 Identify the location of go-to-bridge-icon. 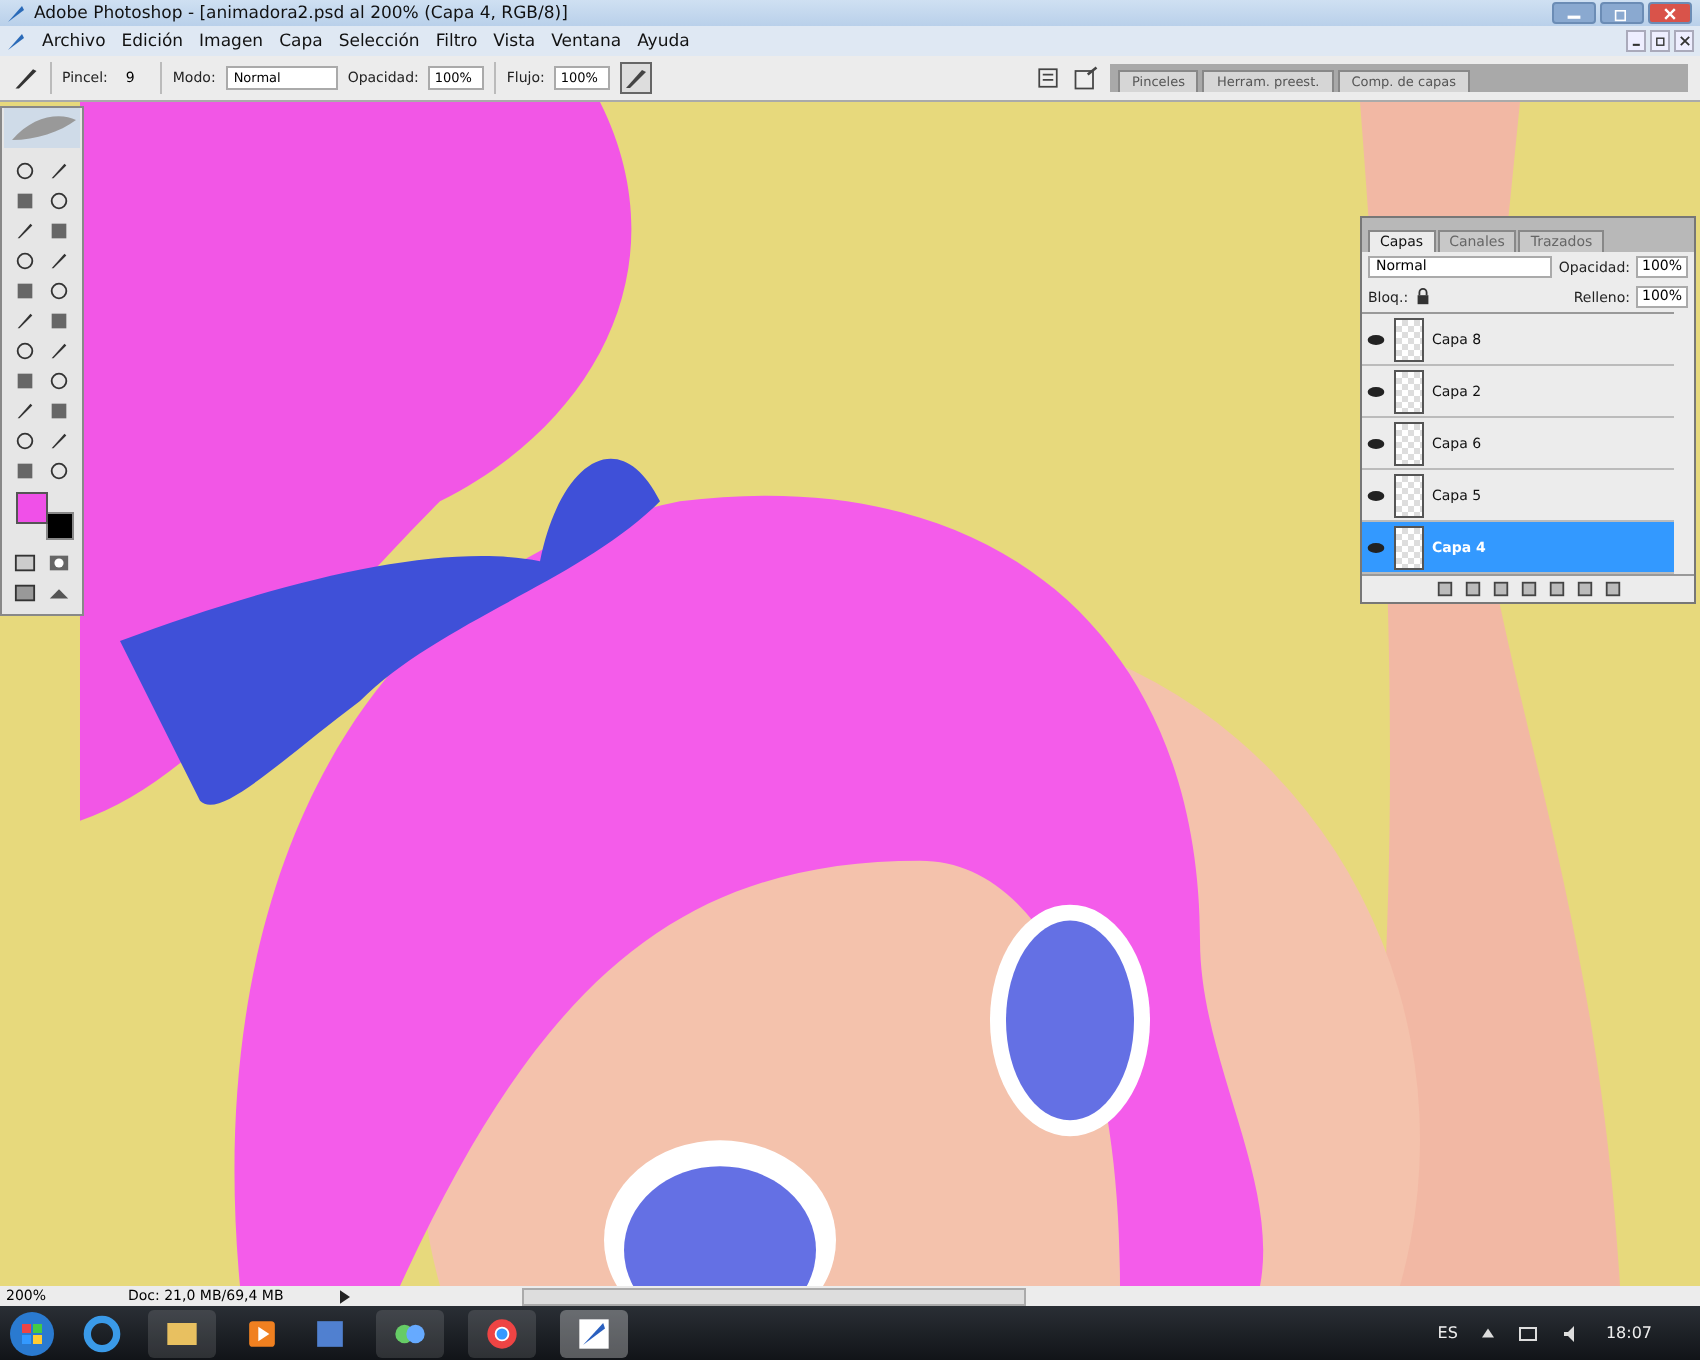
(1086, 78).